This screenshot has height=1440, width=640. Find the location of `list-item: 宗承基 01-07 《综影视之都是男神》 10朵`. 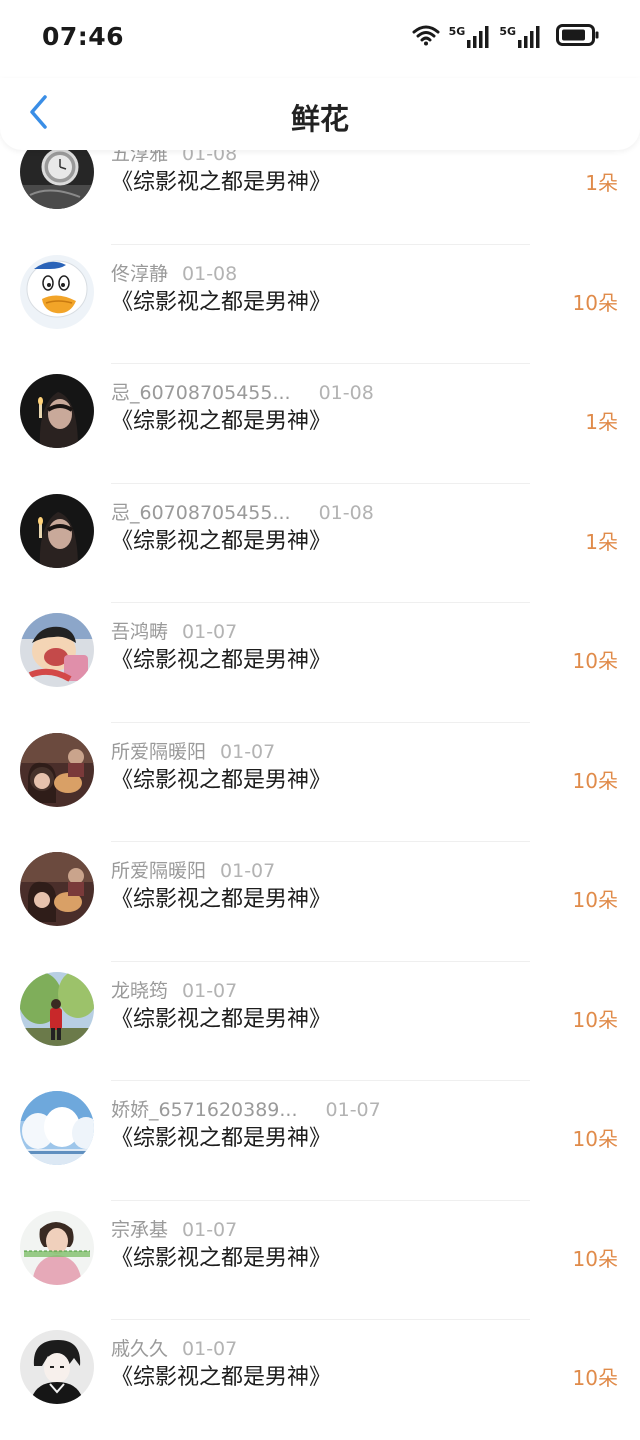

list-item: 宗承基 01-07 《综影视之都是男神》 10朵 is located at coordinates (320, 1260).